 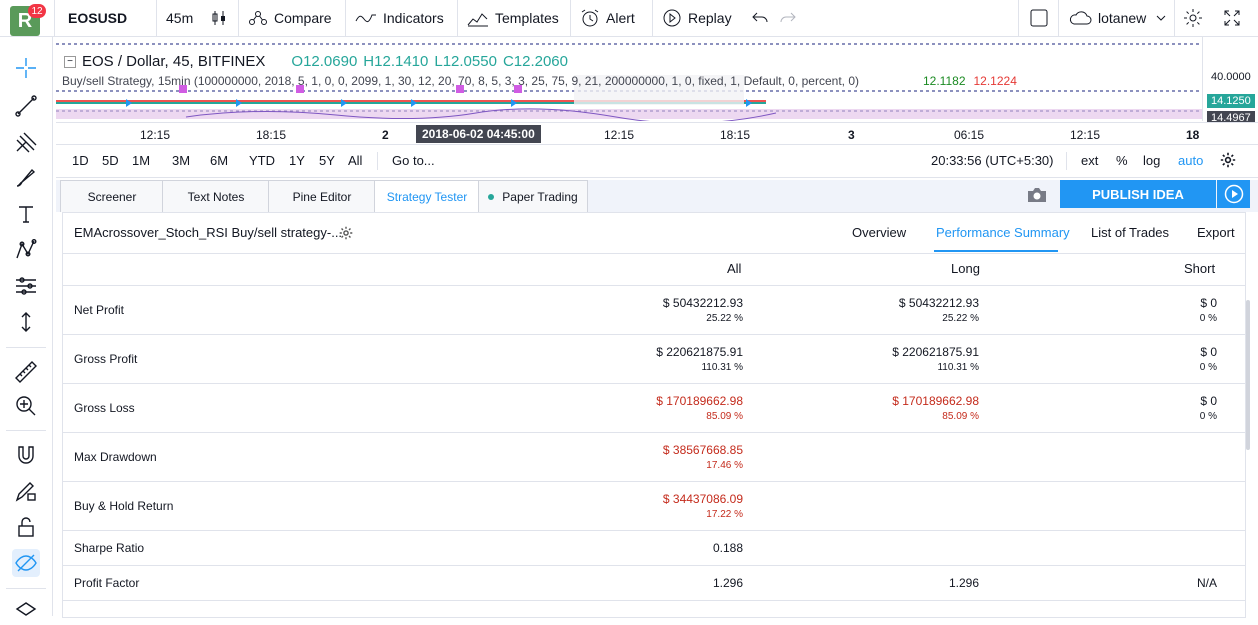 I want to click on auto-scale-toggle: auto, so click(x=1190, y=160).